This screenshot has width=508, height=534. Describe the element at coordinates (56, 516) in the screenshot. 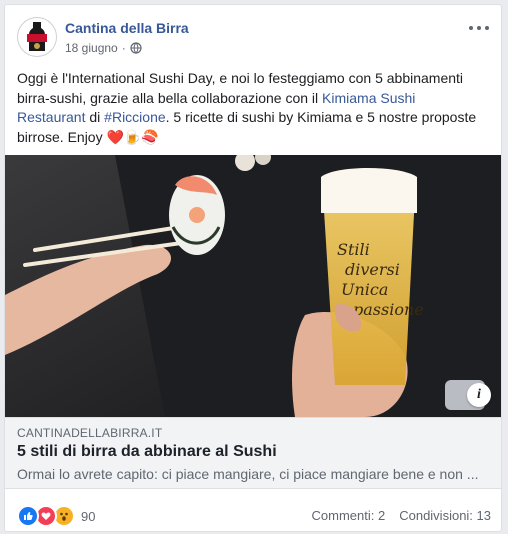

I see `reactions-summary: 90` at that location.